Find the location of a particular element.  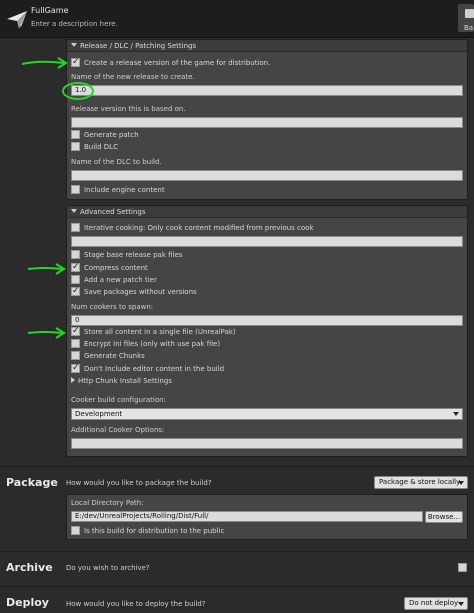

new-patch-tier-checkbox is located at coordinates (75, 279).